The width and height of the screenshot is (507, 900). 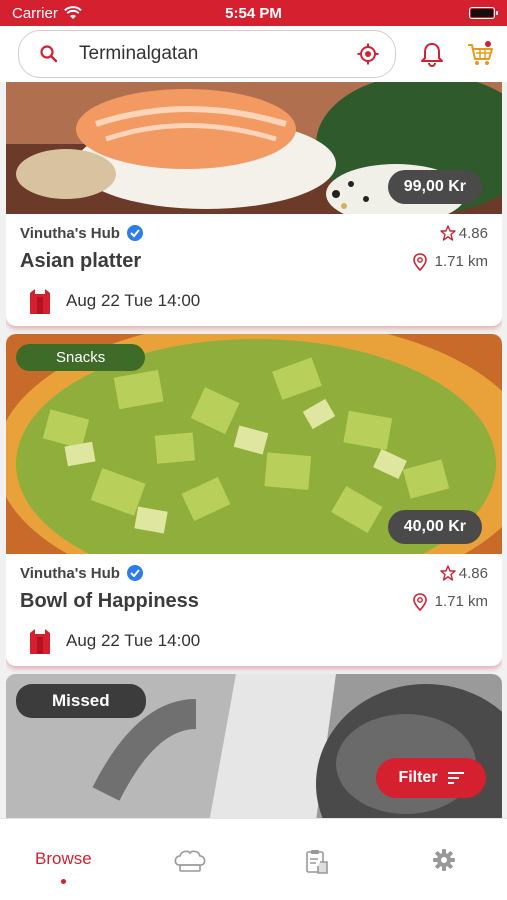 What do you see at coordinates (81, 357) in the screenshot?
I see `category-tag: Snacks` at bounding box center [81, 357].